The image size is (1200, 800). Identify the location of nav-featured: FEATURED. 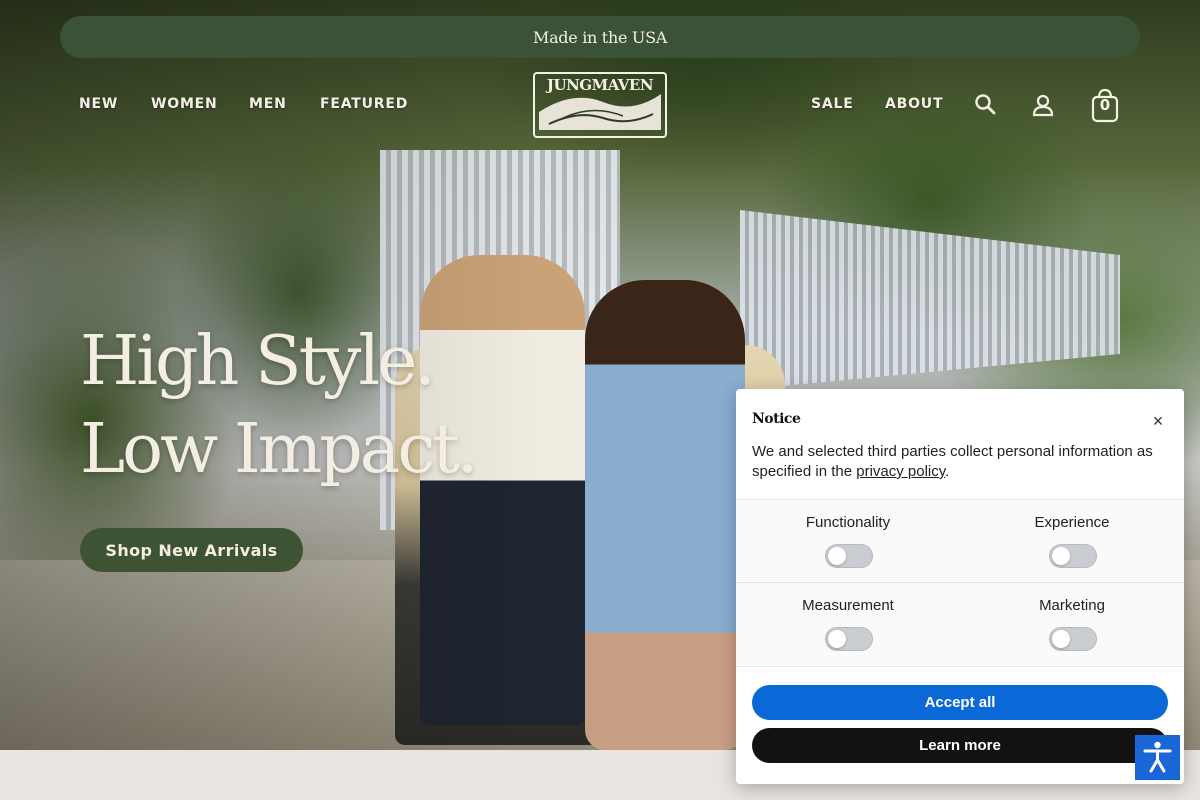
(364, 104).